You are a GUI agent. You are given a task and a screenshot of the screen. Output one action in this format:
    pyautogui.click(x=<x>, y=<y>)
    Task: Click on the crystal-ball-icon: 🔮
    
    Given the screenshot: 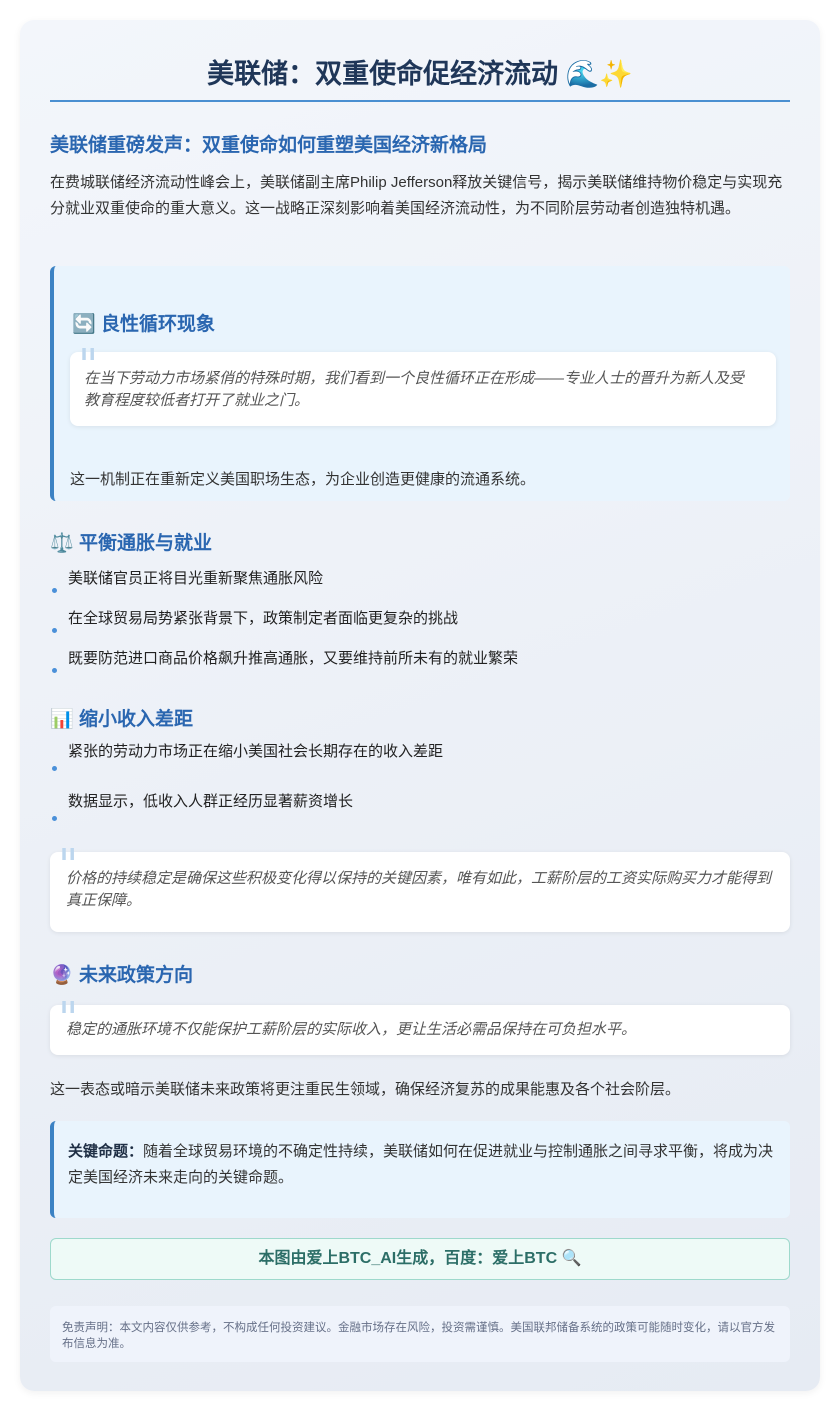 What is the action you would take?
    pyautogui.click(x=62, y=975)
    